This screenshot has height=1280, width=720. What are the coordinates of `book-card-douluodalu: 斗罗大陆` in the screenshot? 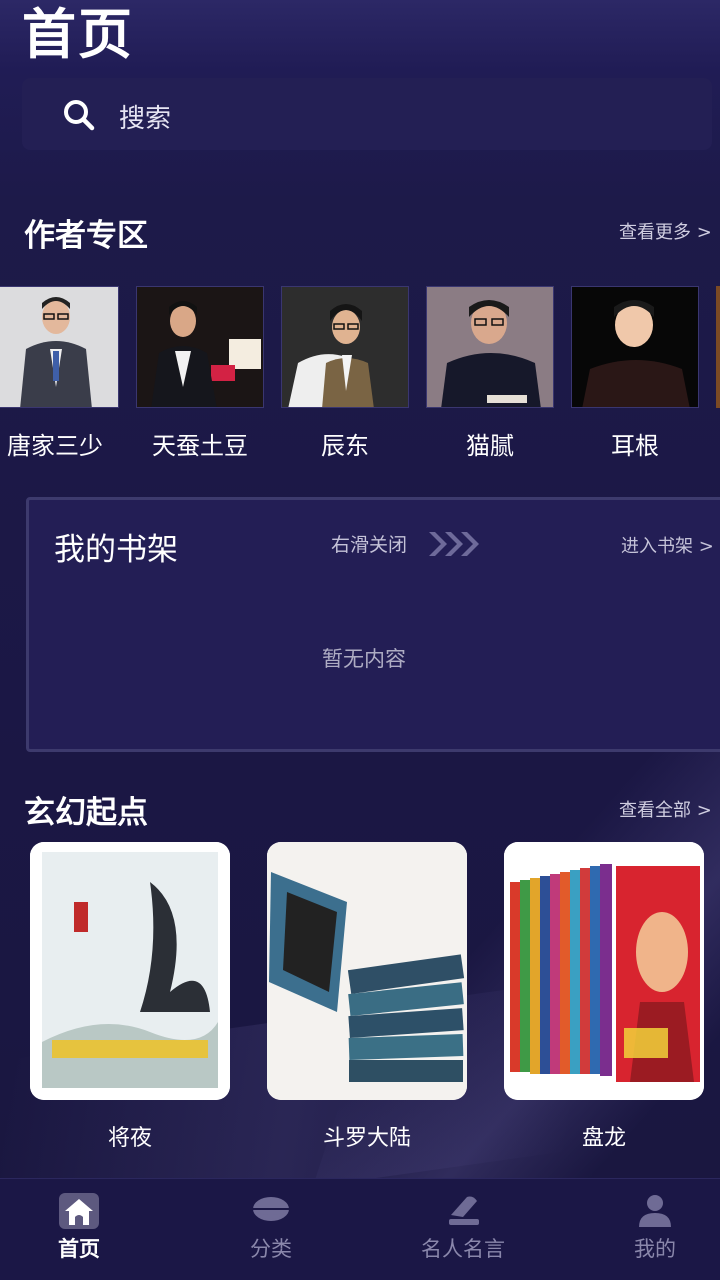 It's located at (367, 996).